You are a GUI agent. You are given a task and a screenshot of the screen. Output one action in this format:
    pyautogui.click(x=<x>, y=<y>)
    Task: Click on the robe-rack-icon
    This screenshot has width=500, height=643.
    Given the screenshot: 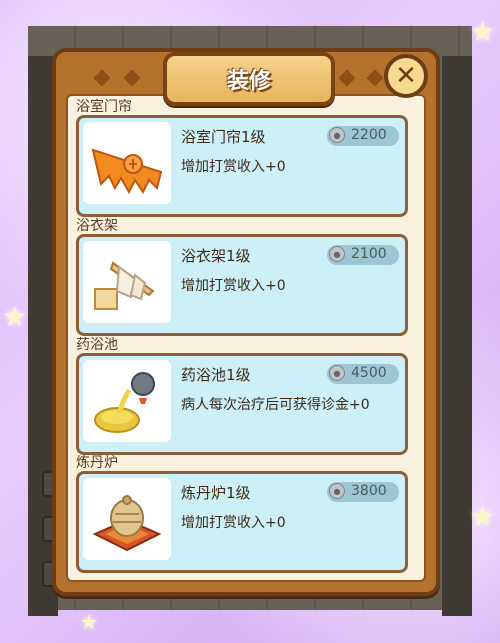 What is the action you would take?
    pyautogui.click(x=127, y=282)
    